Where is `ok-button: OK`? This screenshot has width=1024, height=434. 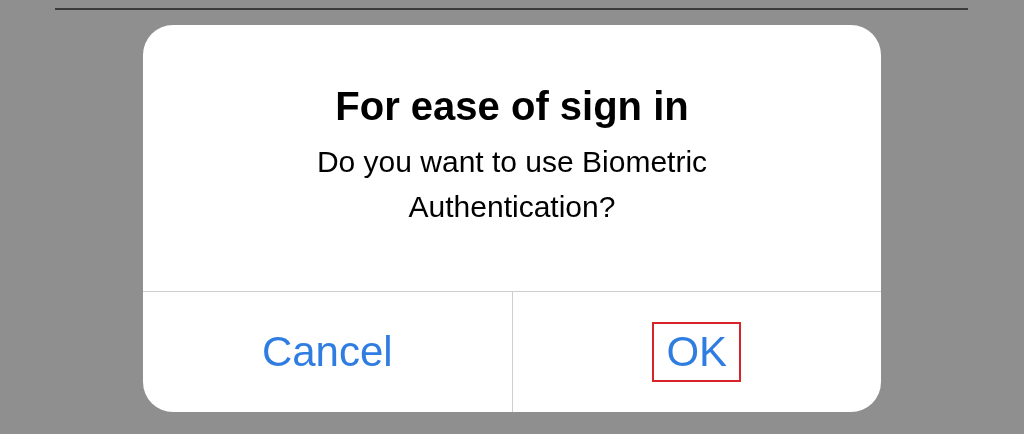 ok-button: OK is located at coordinates (697, 352).